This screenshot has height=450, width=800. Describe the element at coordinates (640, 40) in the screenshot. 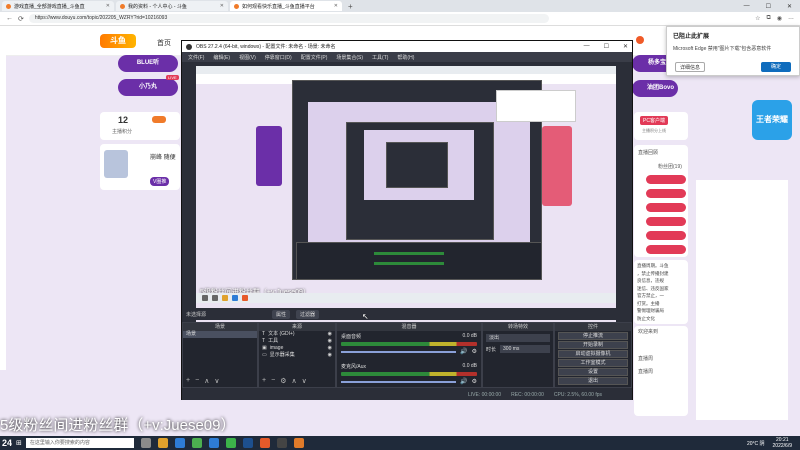

I see `search-icon` at that location.